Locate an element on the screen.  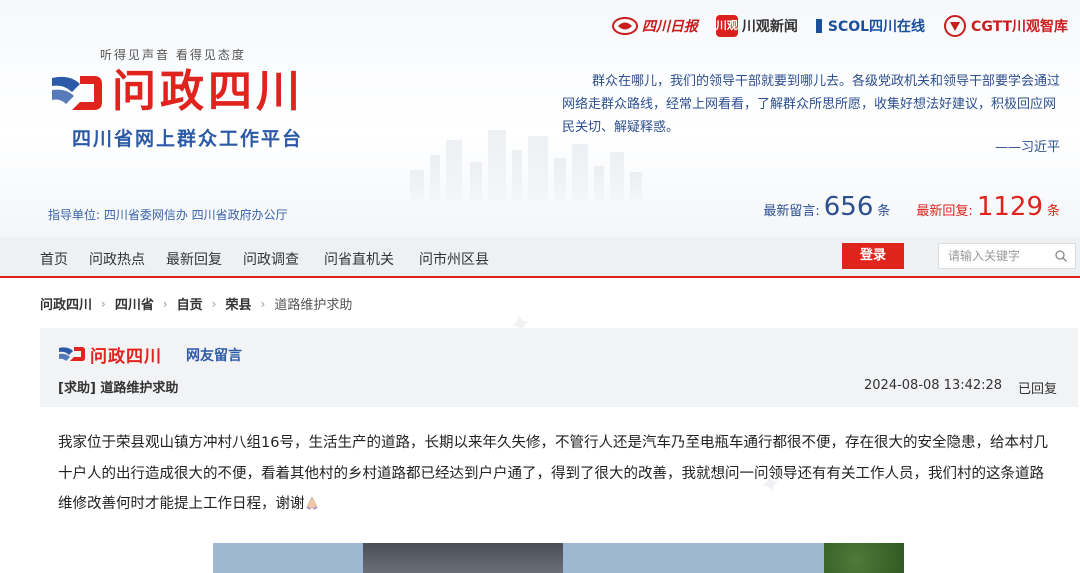
breadcrumb: 问政四川 › 四川省 › 自贡 › 荣县 › 道路维护求助 is located at coordinates (196, 304).